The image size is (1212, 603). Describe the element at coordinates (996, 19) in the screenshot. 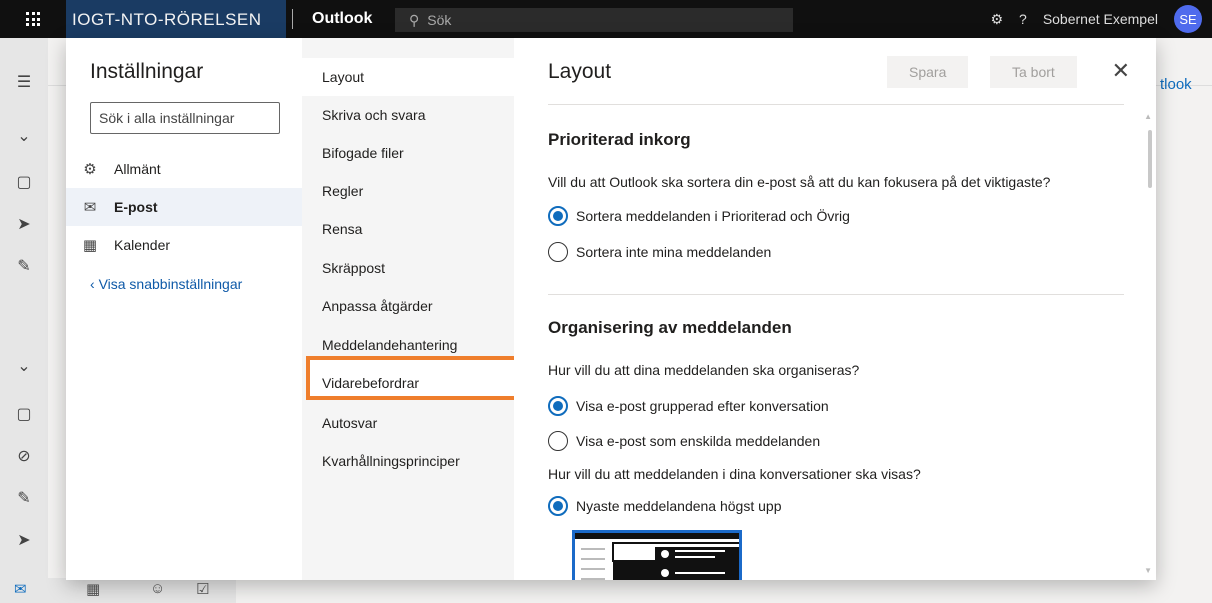

I see `settings-gear-icon: ⚙` at that location.